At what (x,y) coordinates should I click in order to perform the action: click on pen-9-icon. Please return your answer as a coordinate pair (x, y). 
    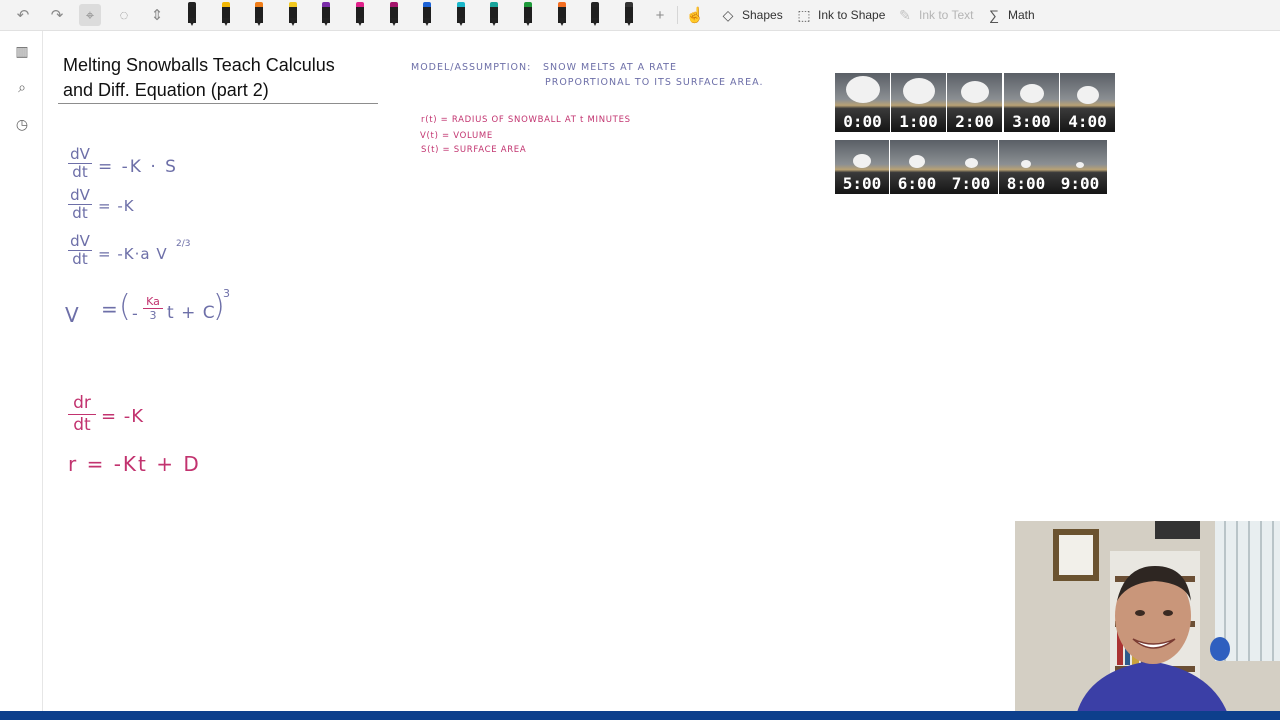
    Looking at the image, I should click on (461, 15).